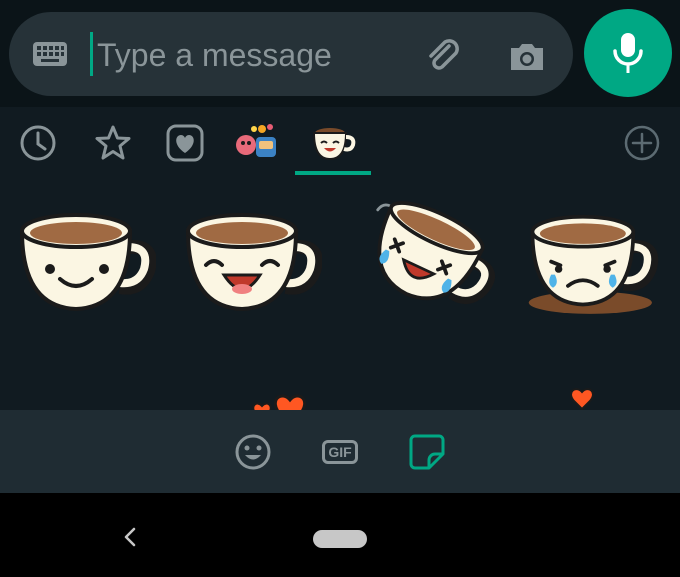 This screenshot has width=680, height=577. What do you see at coordinates (427, 452) in the screenshot?
I see `sticker-icon` at bounding box center [427, 452].